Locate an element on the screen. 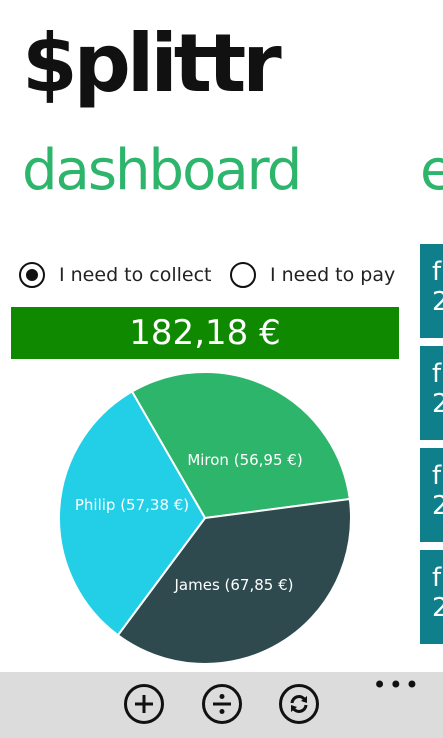  side-tile-4-line1: f is located at coordinates (437, 578).